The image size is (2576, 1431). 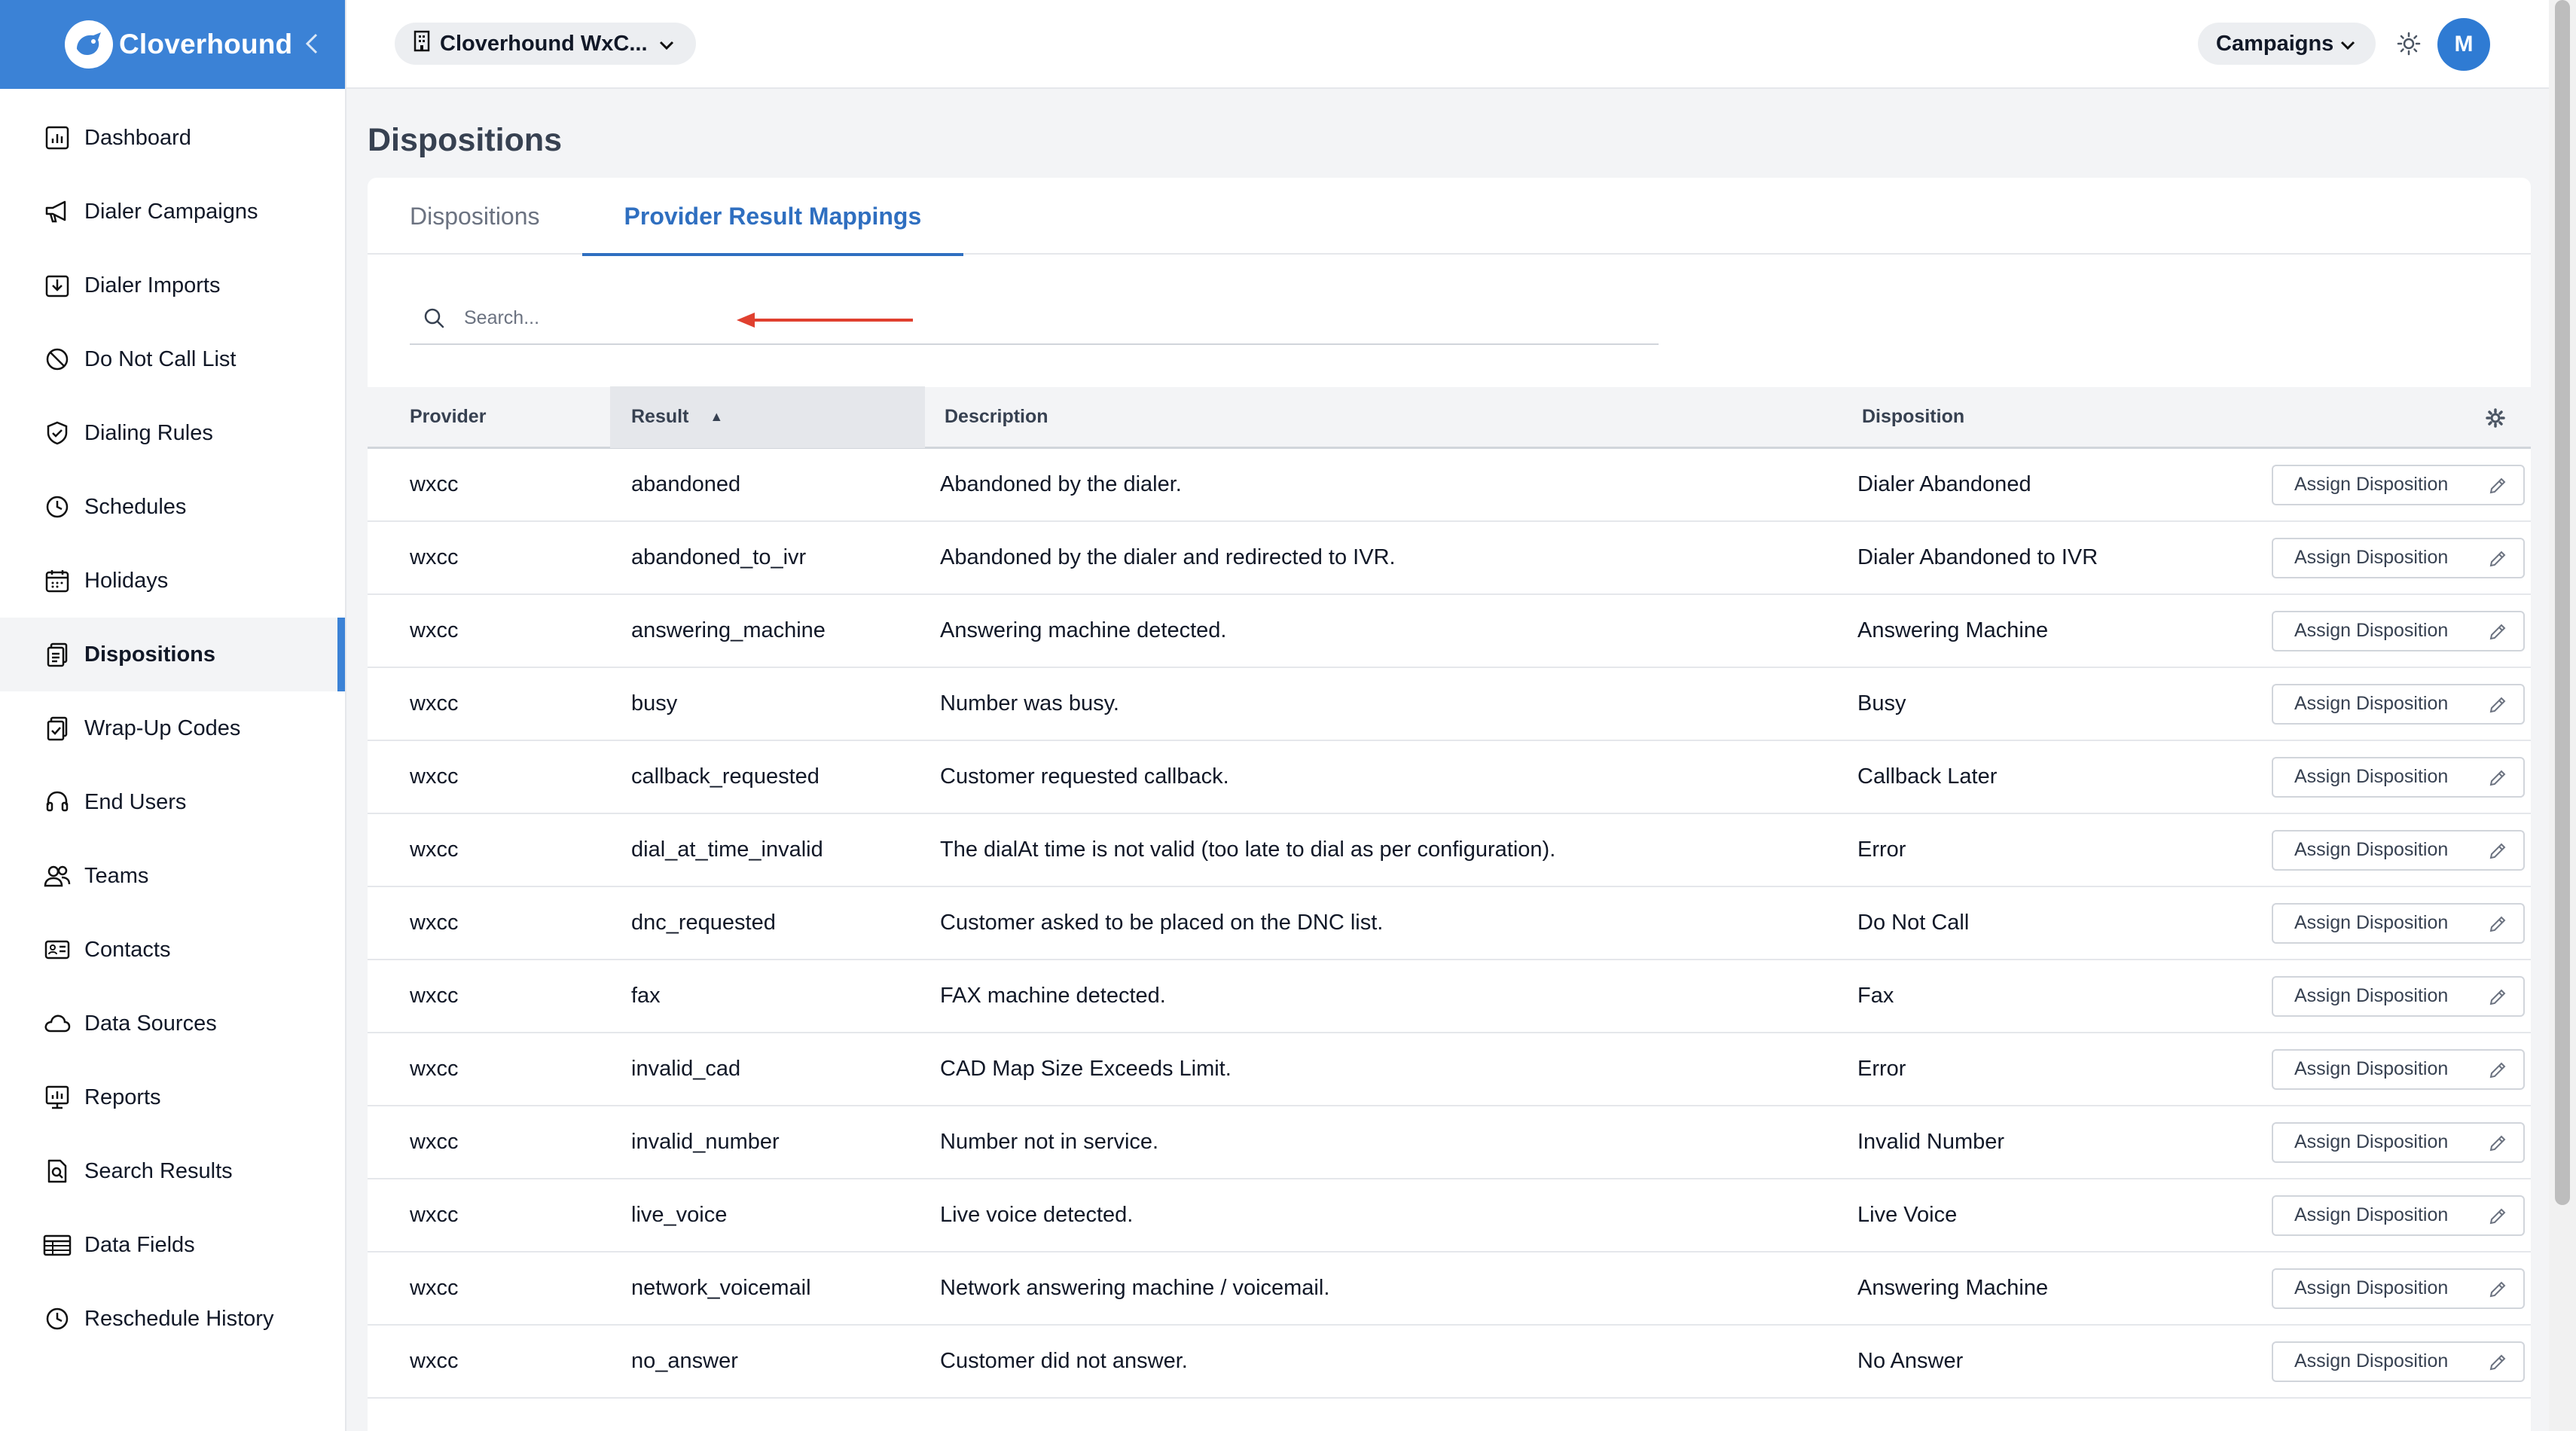 I want to click on theme-toggle-button, so click(x=2409, y=44).